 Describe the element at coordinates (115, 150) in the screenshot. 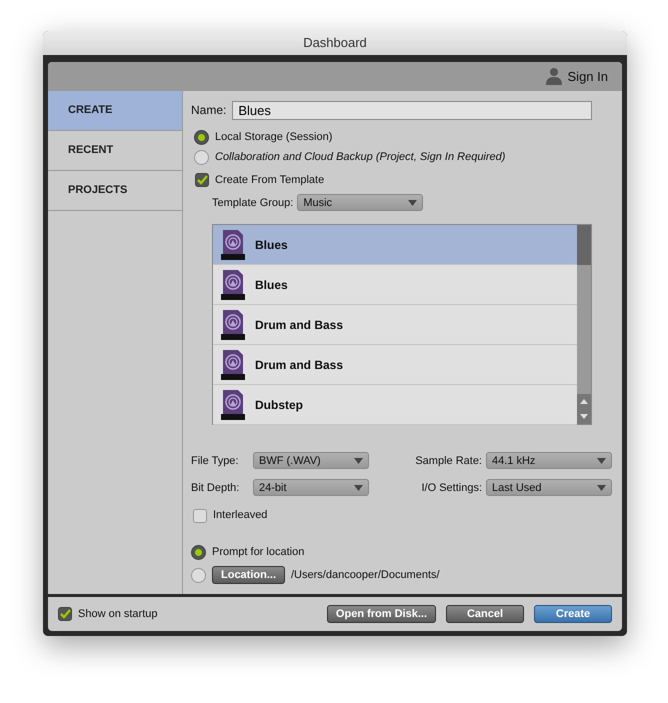

I see `sidebar-tab: RECENT` at that location.